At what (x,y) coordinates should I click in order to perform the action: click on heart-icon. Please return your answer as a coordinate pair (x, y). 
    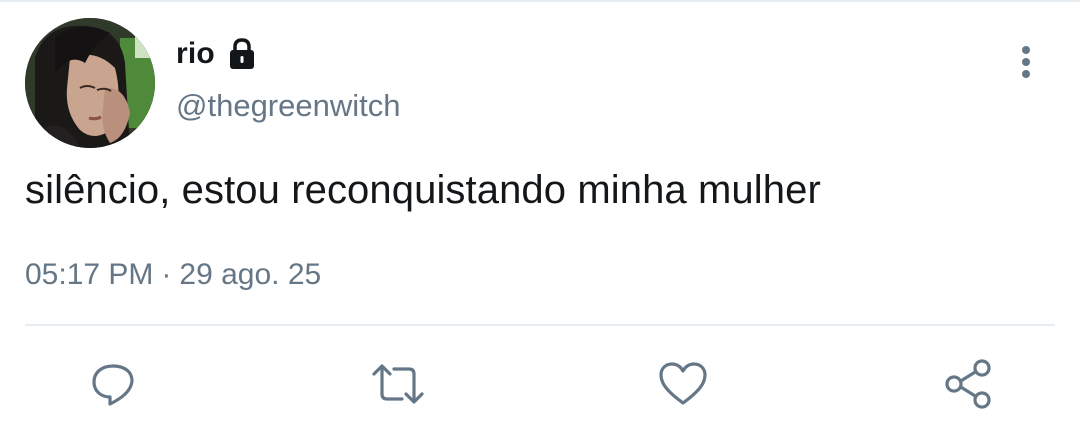
    Looking at the image, I should click on (683, 383).